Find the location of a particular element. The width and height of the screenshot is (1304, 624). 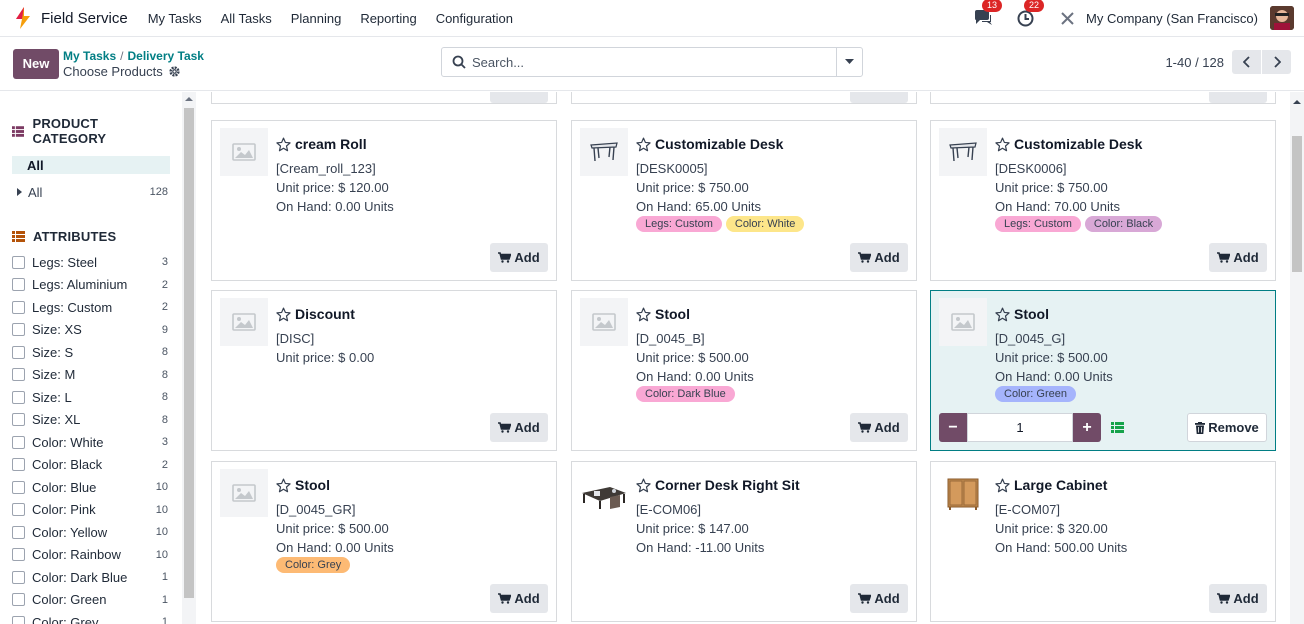

decrease-qty-button: − is located at coordinates (953, 427).